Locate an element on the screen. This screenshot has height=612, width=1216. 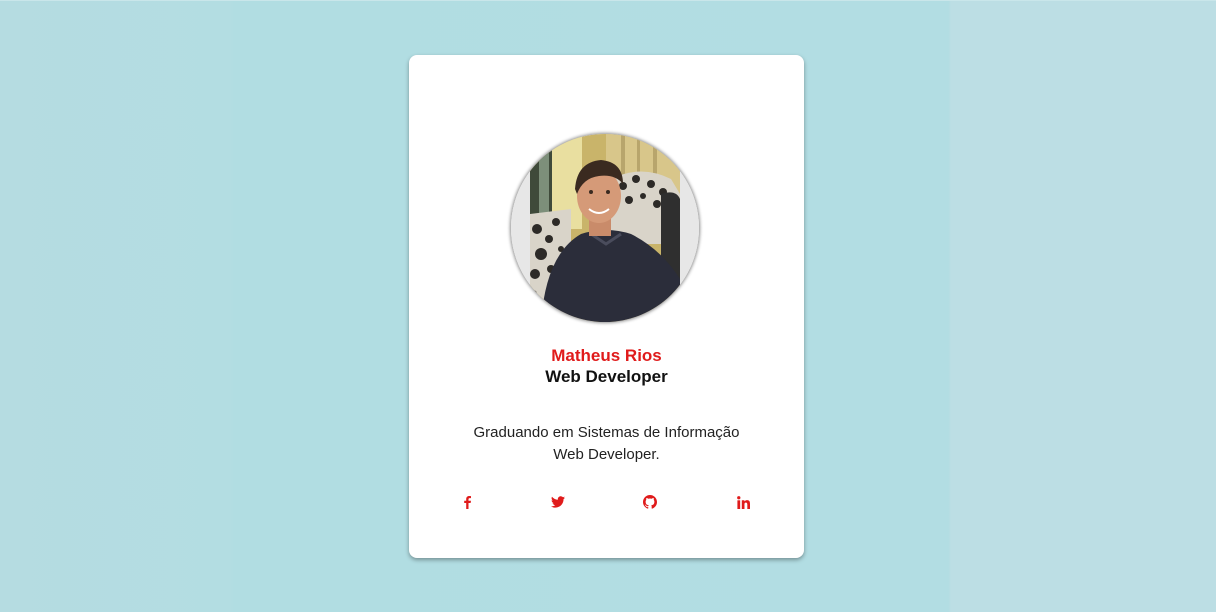
facebook-link is located at coordinates (467, 502).